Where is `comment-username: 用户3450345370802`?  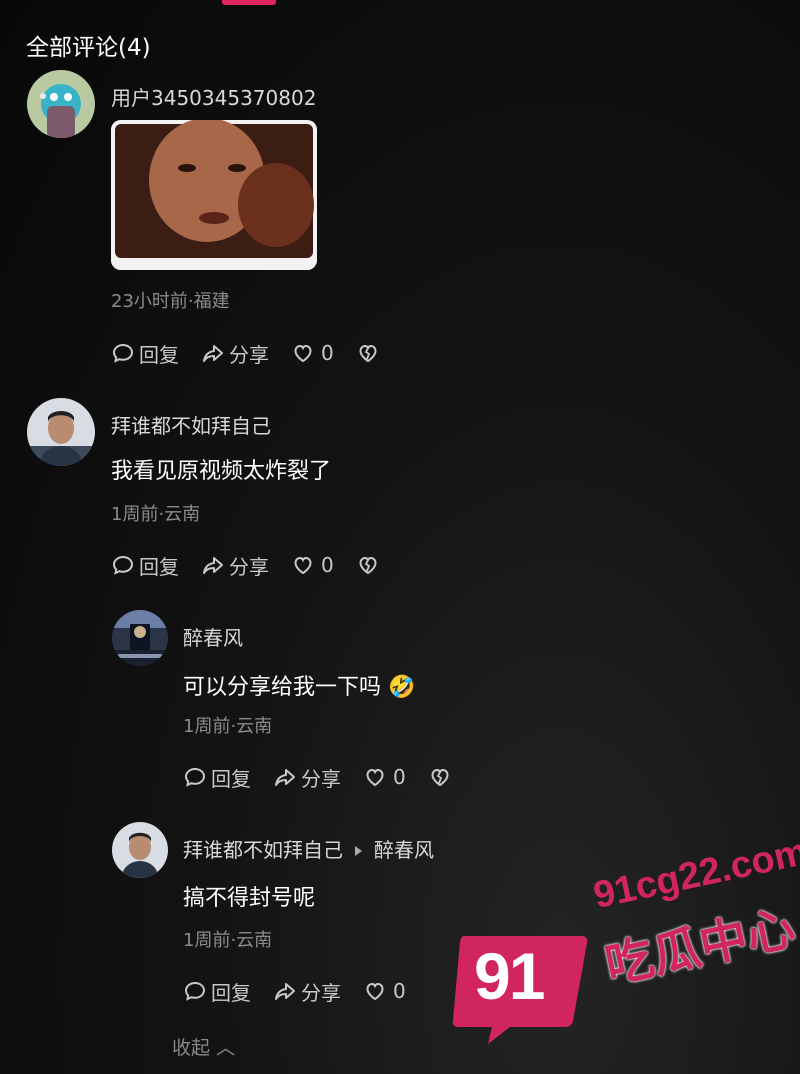
comment-username: 用户3450345370802 is located at coordinates (213, 96).